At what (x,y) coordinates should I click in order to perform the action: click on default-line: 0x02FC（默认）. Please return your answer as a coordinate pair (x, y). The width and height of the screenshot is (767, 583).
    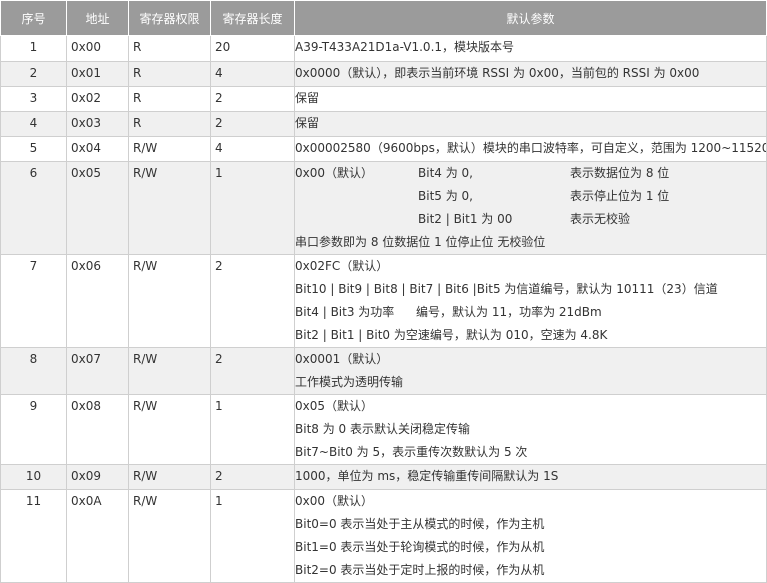
    Looking at the image, I should click on (342, 266).